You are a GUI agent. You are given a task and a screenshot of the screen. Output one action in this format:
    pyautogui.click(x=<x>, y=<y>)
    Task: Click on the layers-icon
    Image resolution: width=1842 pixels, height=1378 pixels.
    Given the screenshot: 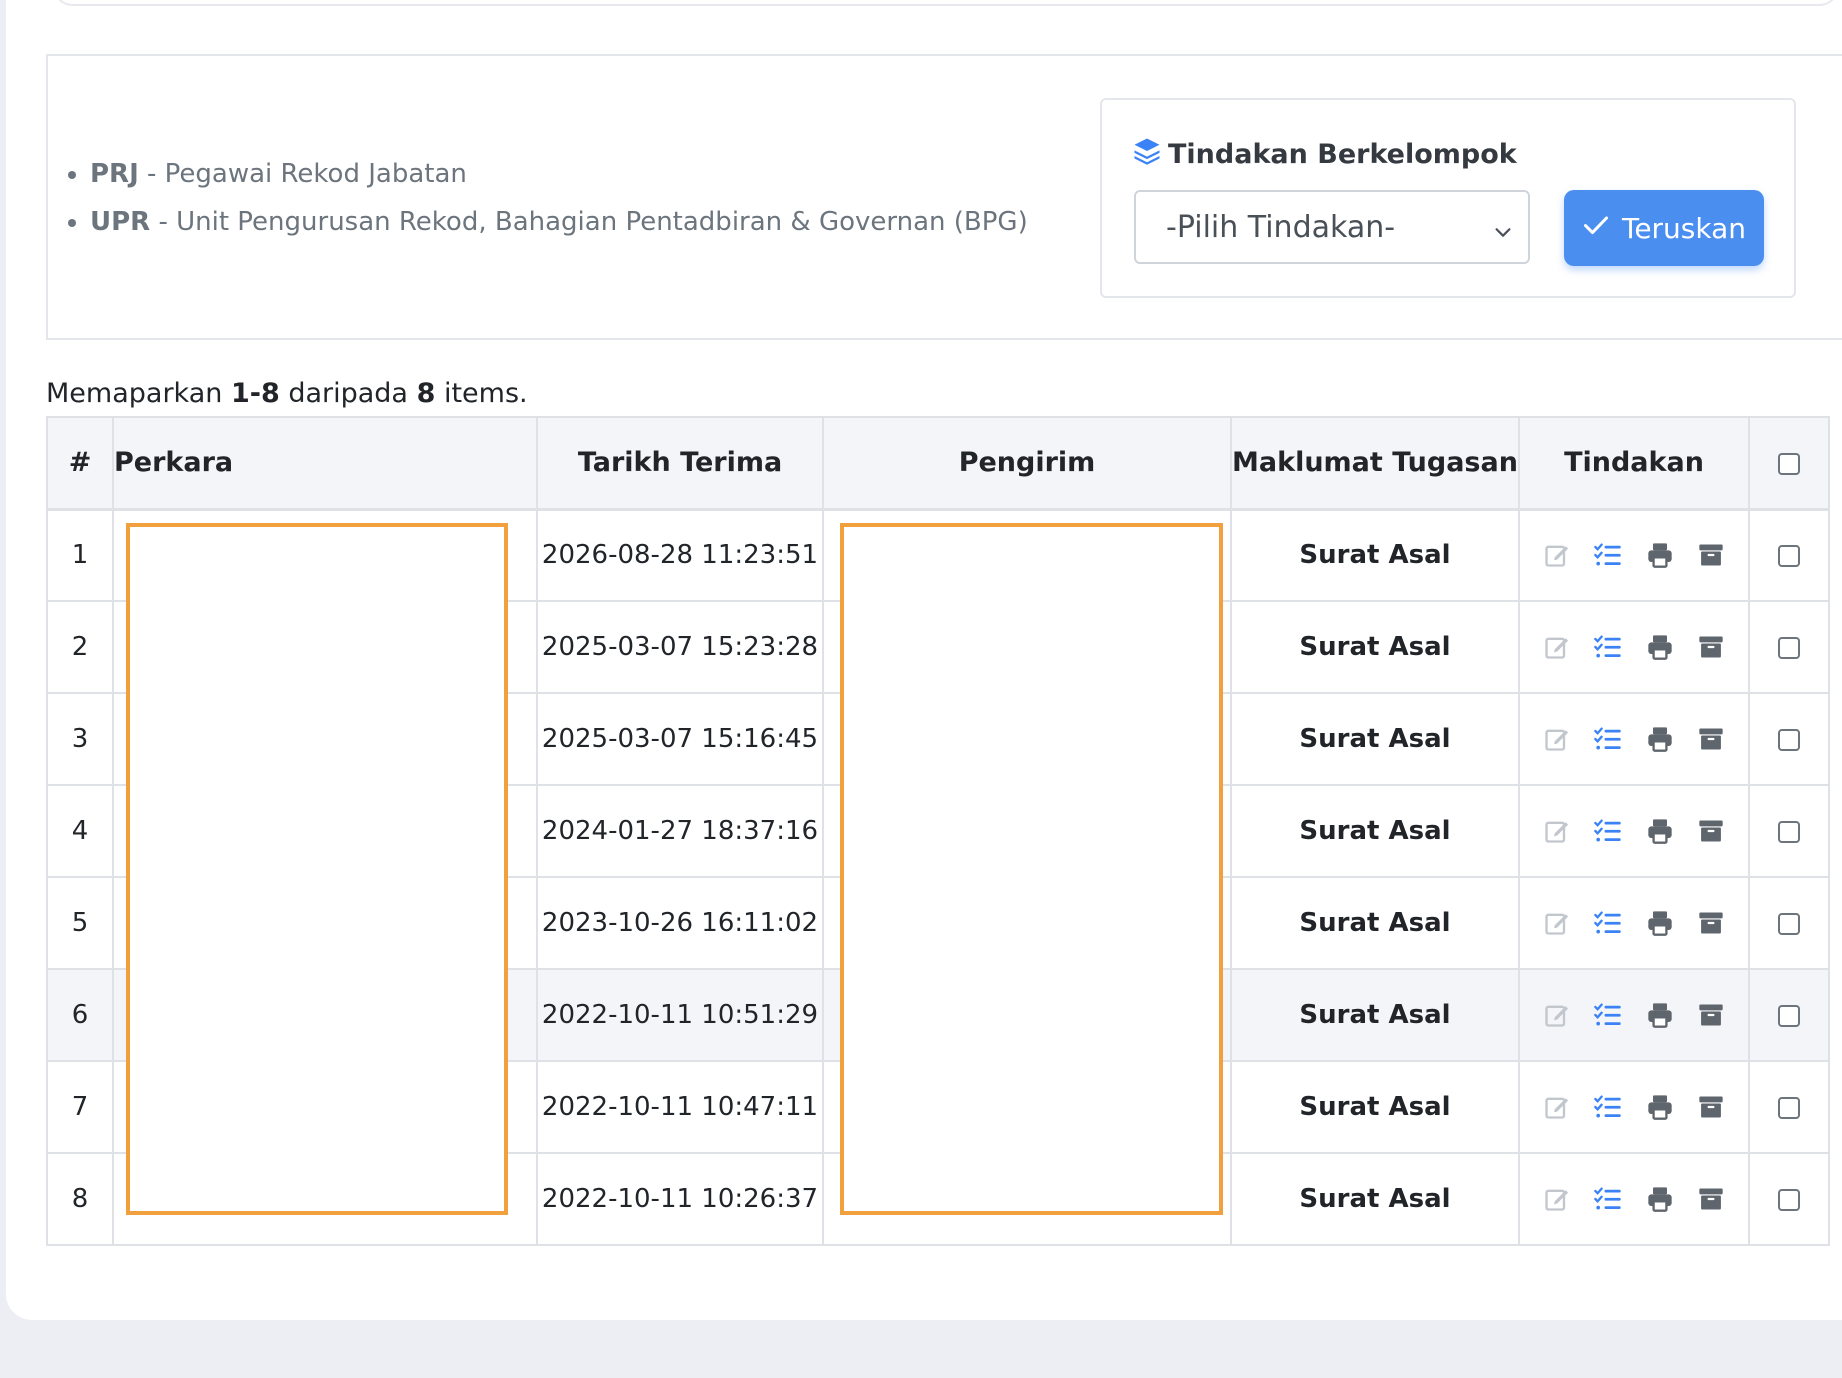 What is the action you would take?
    pyautogui.click(x=1150, y=154)
    